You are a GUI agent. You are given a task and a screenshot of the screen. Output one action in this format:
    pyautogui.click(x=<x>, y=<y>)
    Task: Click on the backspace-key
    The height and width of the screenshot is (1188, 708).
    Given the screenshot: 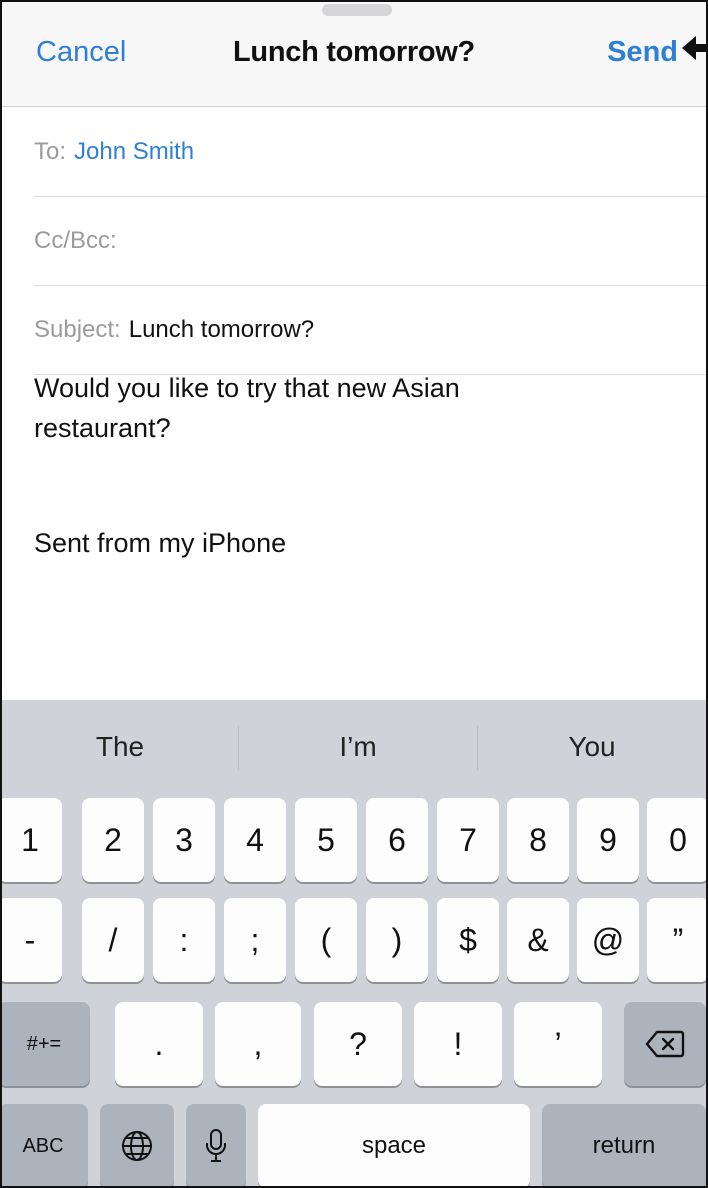 What is the action you would take?
    pyautogui.click(x=665, y=1044)
    